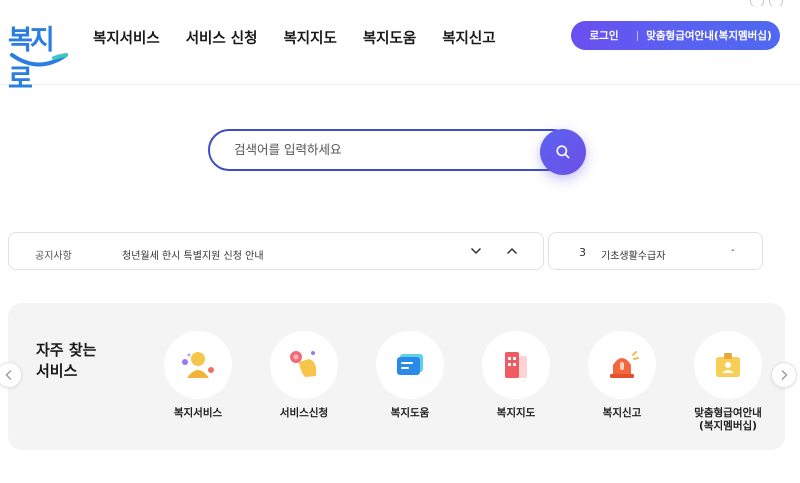 Image resolution: width=800 pixels, height=483 pixels. Describe the element at coordinates (57, 371) in the screenshot. I see `title-line: 서비스` at that location.